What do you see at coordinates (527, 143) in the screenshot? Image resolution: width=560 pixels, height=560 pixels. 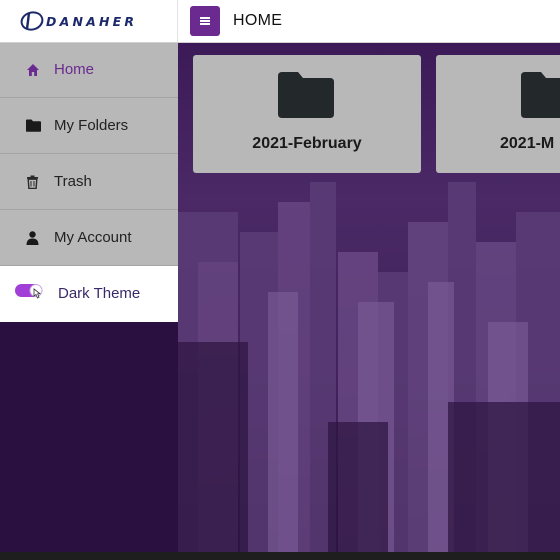 I see `folder-name: 2021-M` at bounding box center [527, 143].